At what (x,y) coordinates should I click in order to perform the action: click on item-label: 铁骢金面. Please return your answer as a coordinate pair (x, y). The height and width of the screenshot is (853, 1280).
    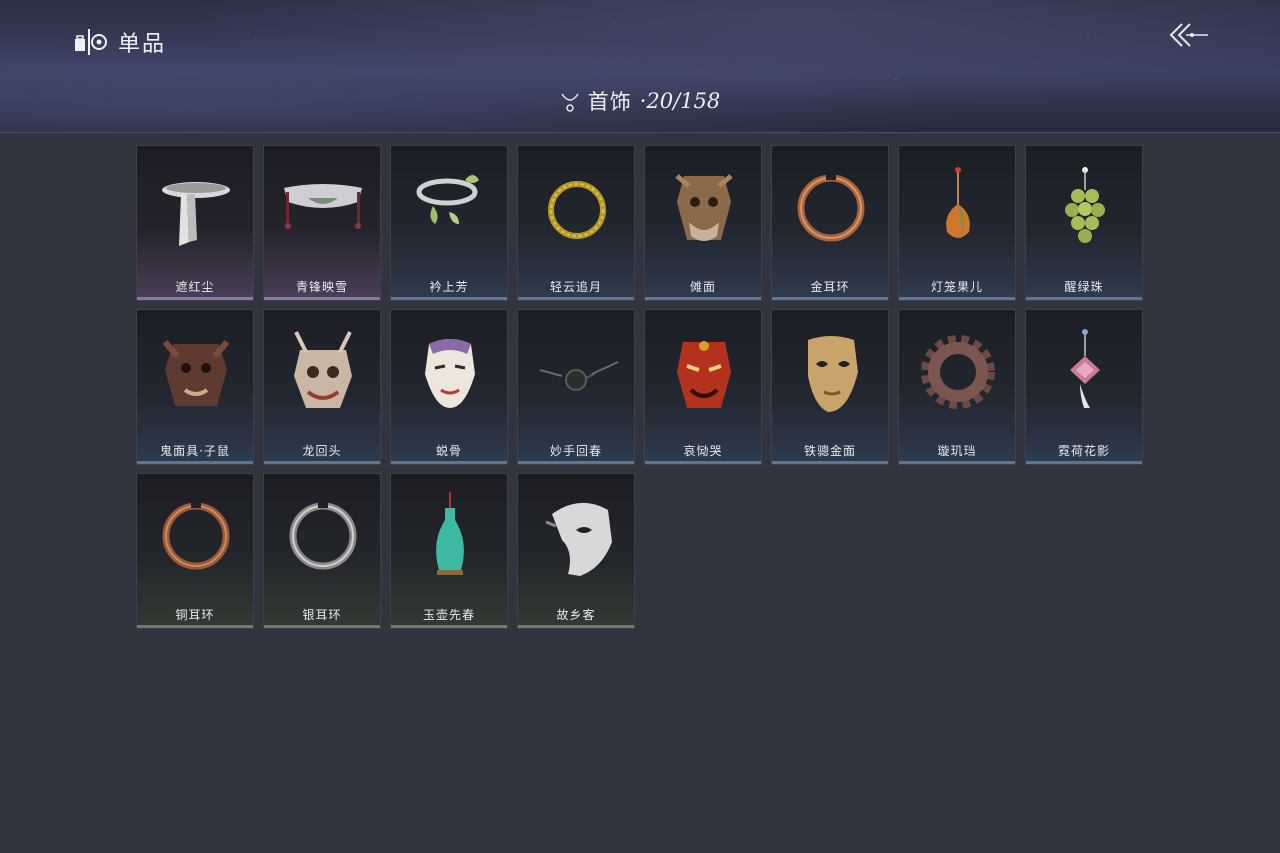
    Looking at the image, I should click on (829, 451).